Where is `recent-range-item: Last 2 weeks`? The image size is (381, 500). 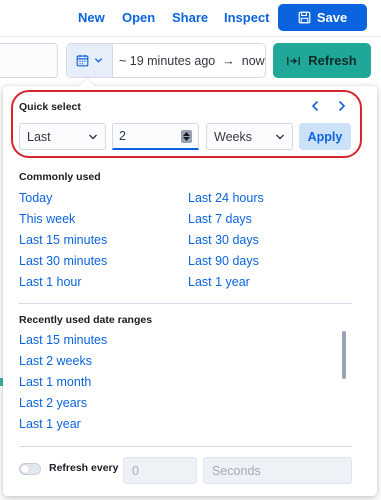 recent-range-item: Last 2 weeks is located at coordinates (55, 361).